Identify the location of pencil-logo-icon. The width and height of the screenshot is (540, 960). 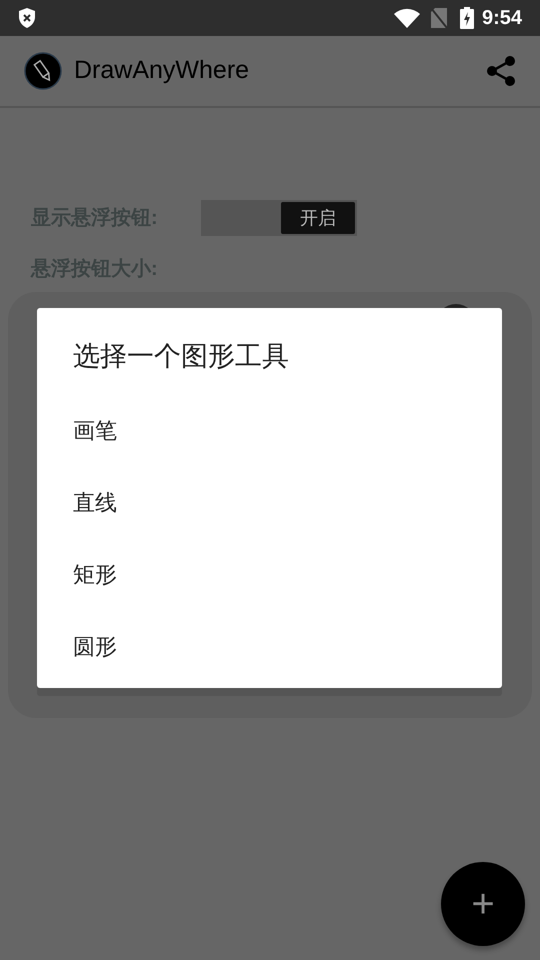
(43, 71).